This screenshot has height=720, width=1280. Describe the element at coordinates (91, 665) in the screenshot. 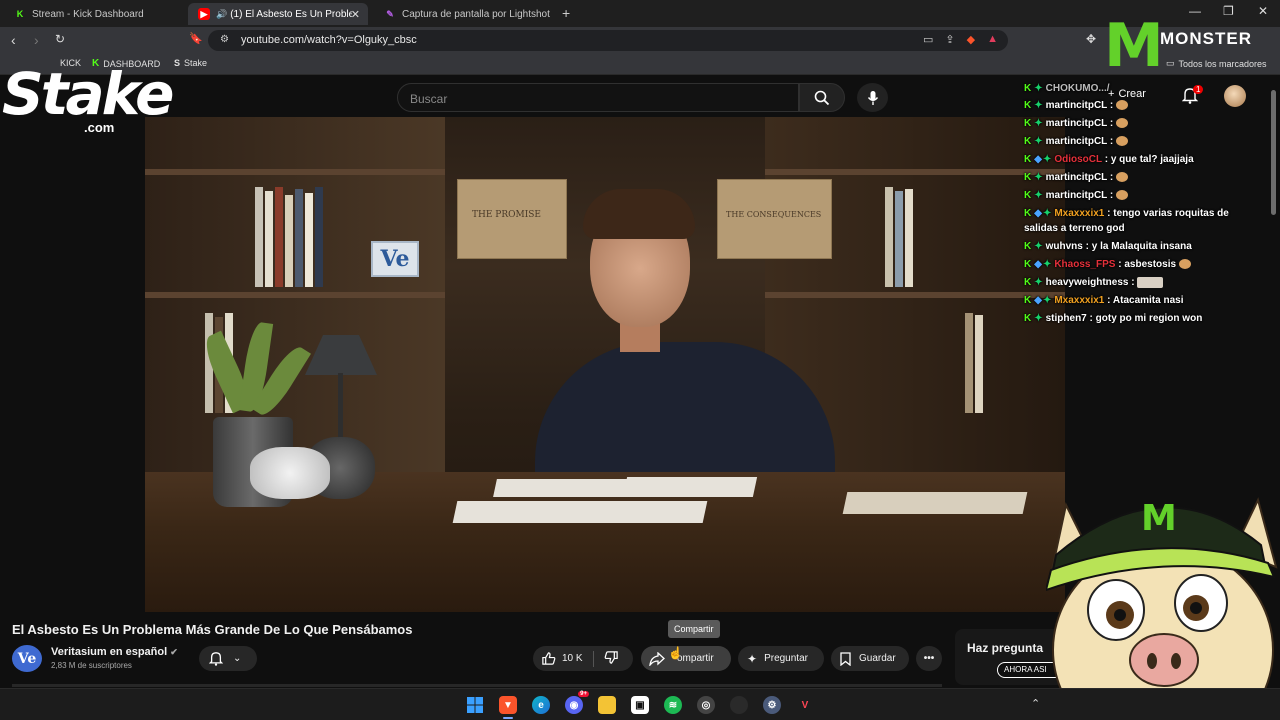

I see `subscriber-count: 2,83 M de suscriptores` at that location.